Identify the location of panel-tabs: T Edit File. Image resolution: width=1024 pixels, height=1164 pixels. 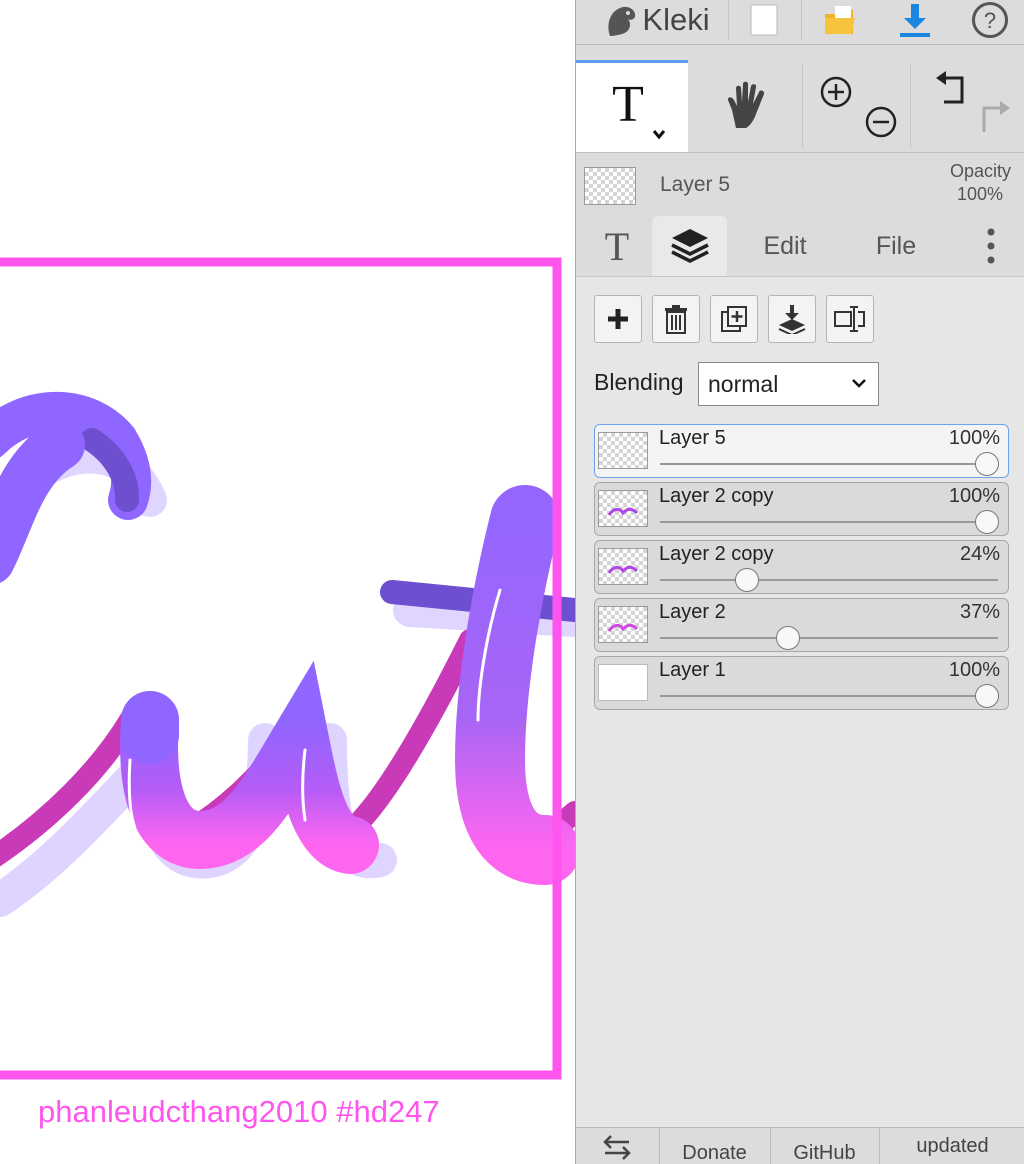
(800, 246).